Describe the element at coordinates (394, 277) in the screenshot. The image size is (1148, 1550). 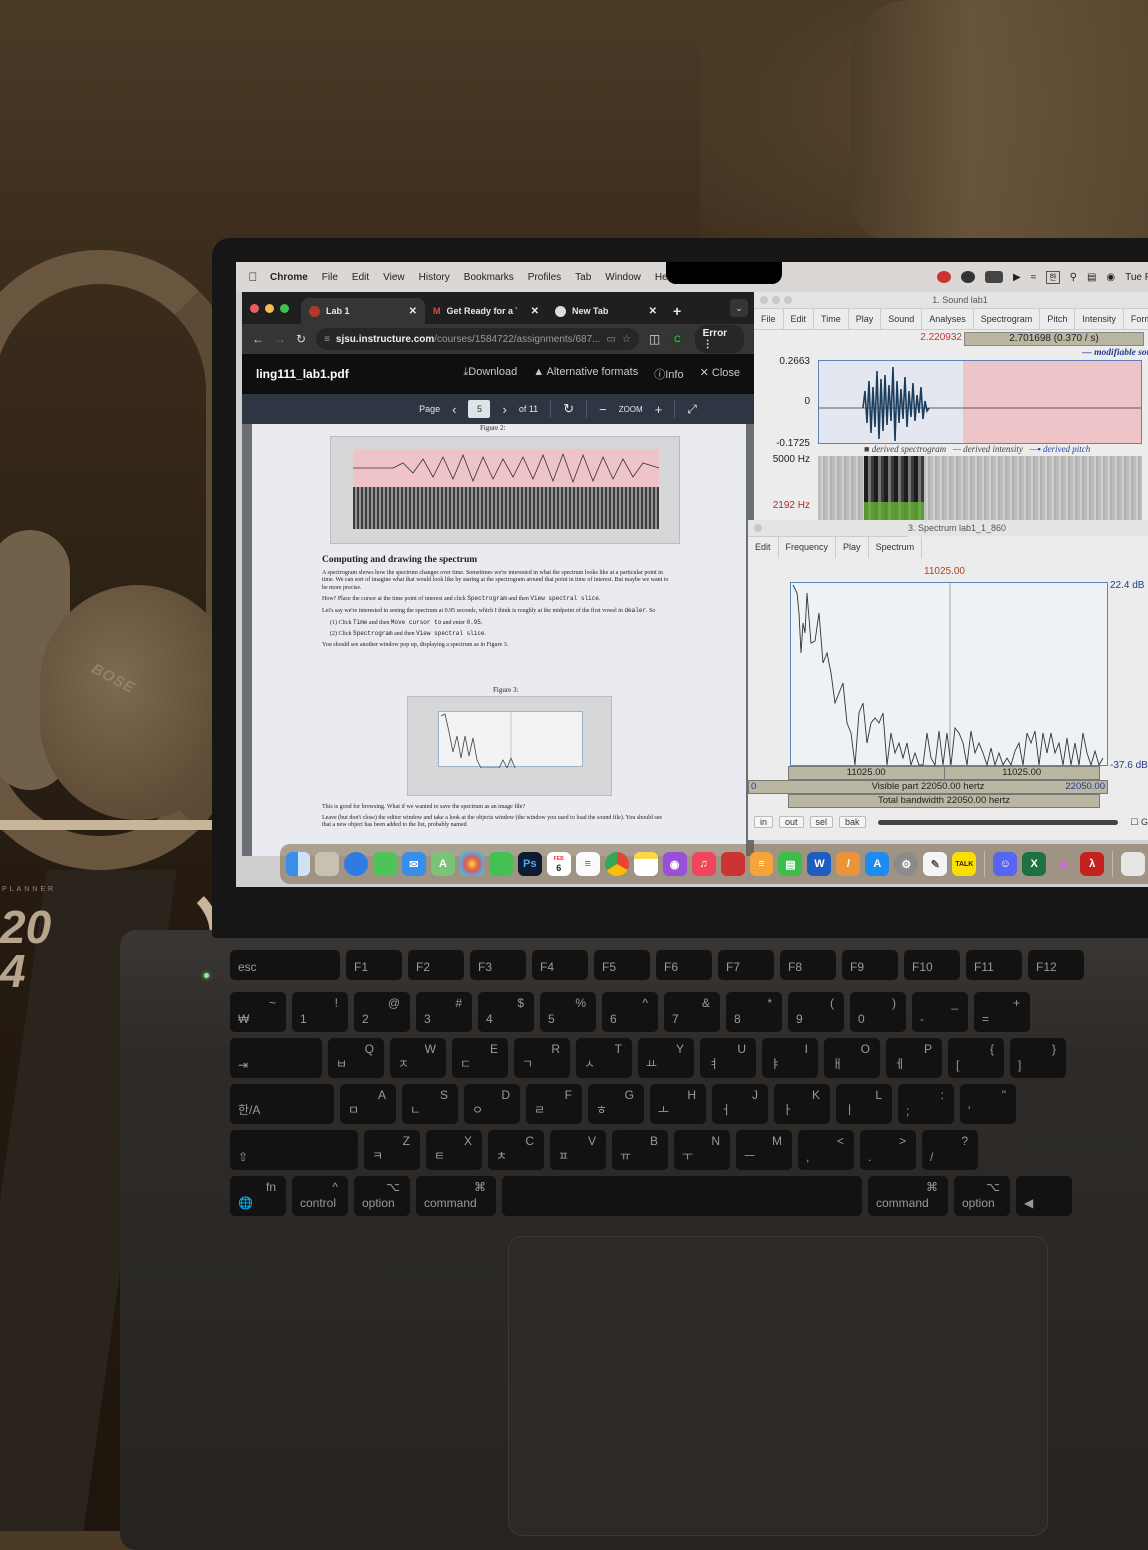
I see `menu-view: View` at that location.